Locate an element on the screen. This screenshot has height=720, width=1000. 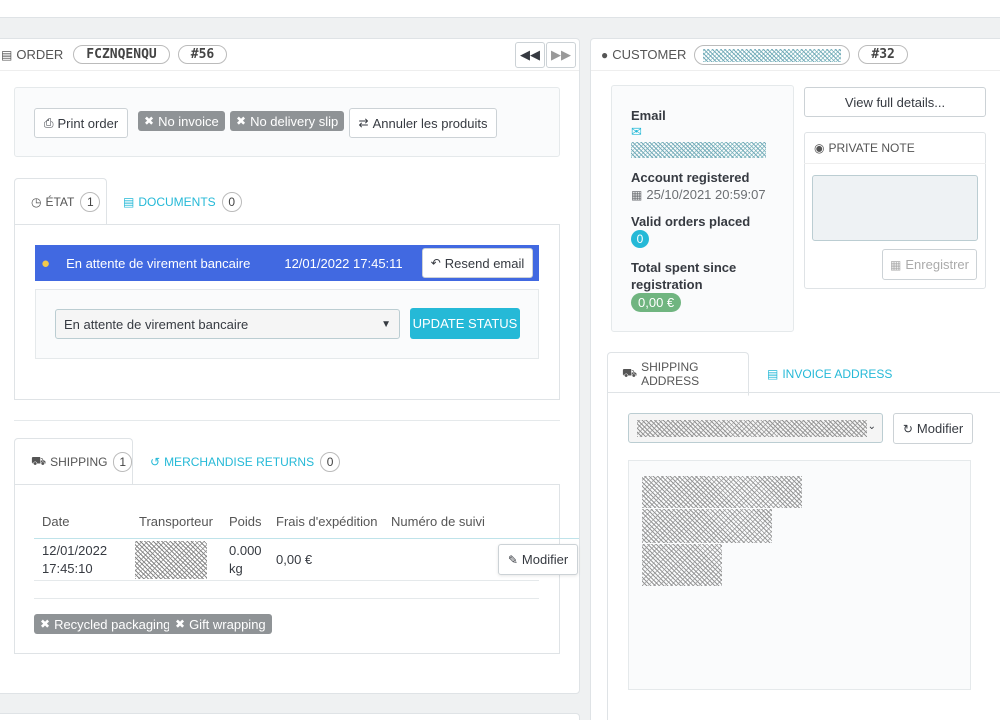
private-note-header: ◉ PRIVATE NOTE is located at coordinates (895, 148).